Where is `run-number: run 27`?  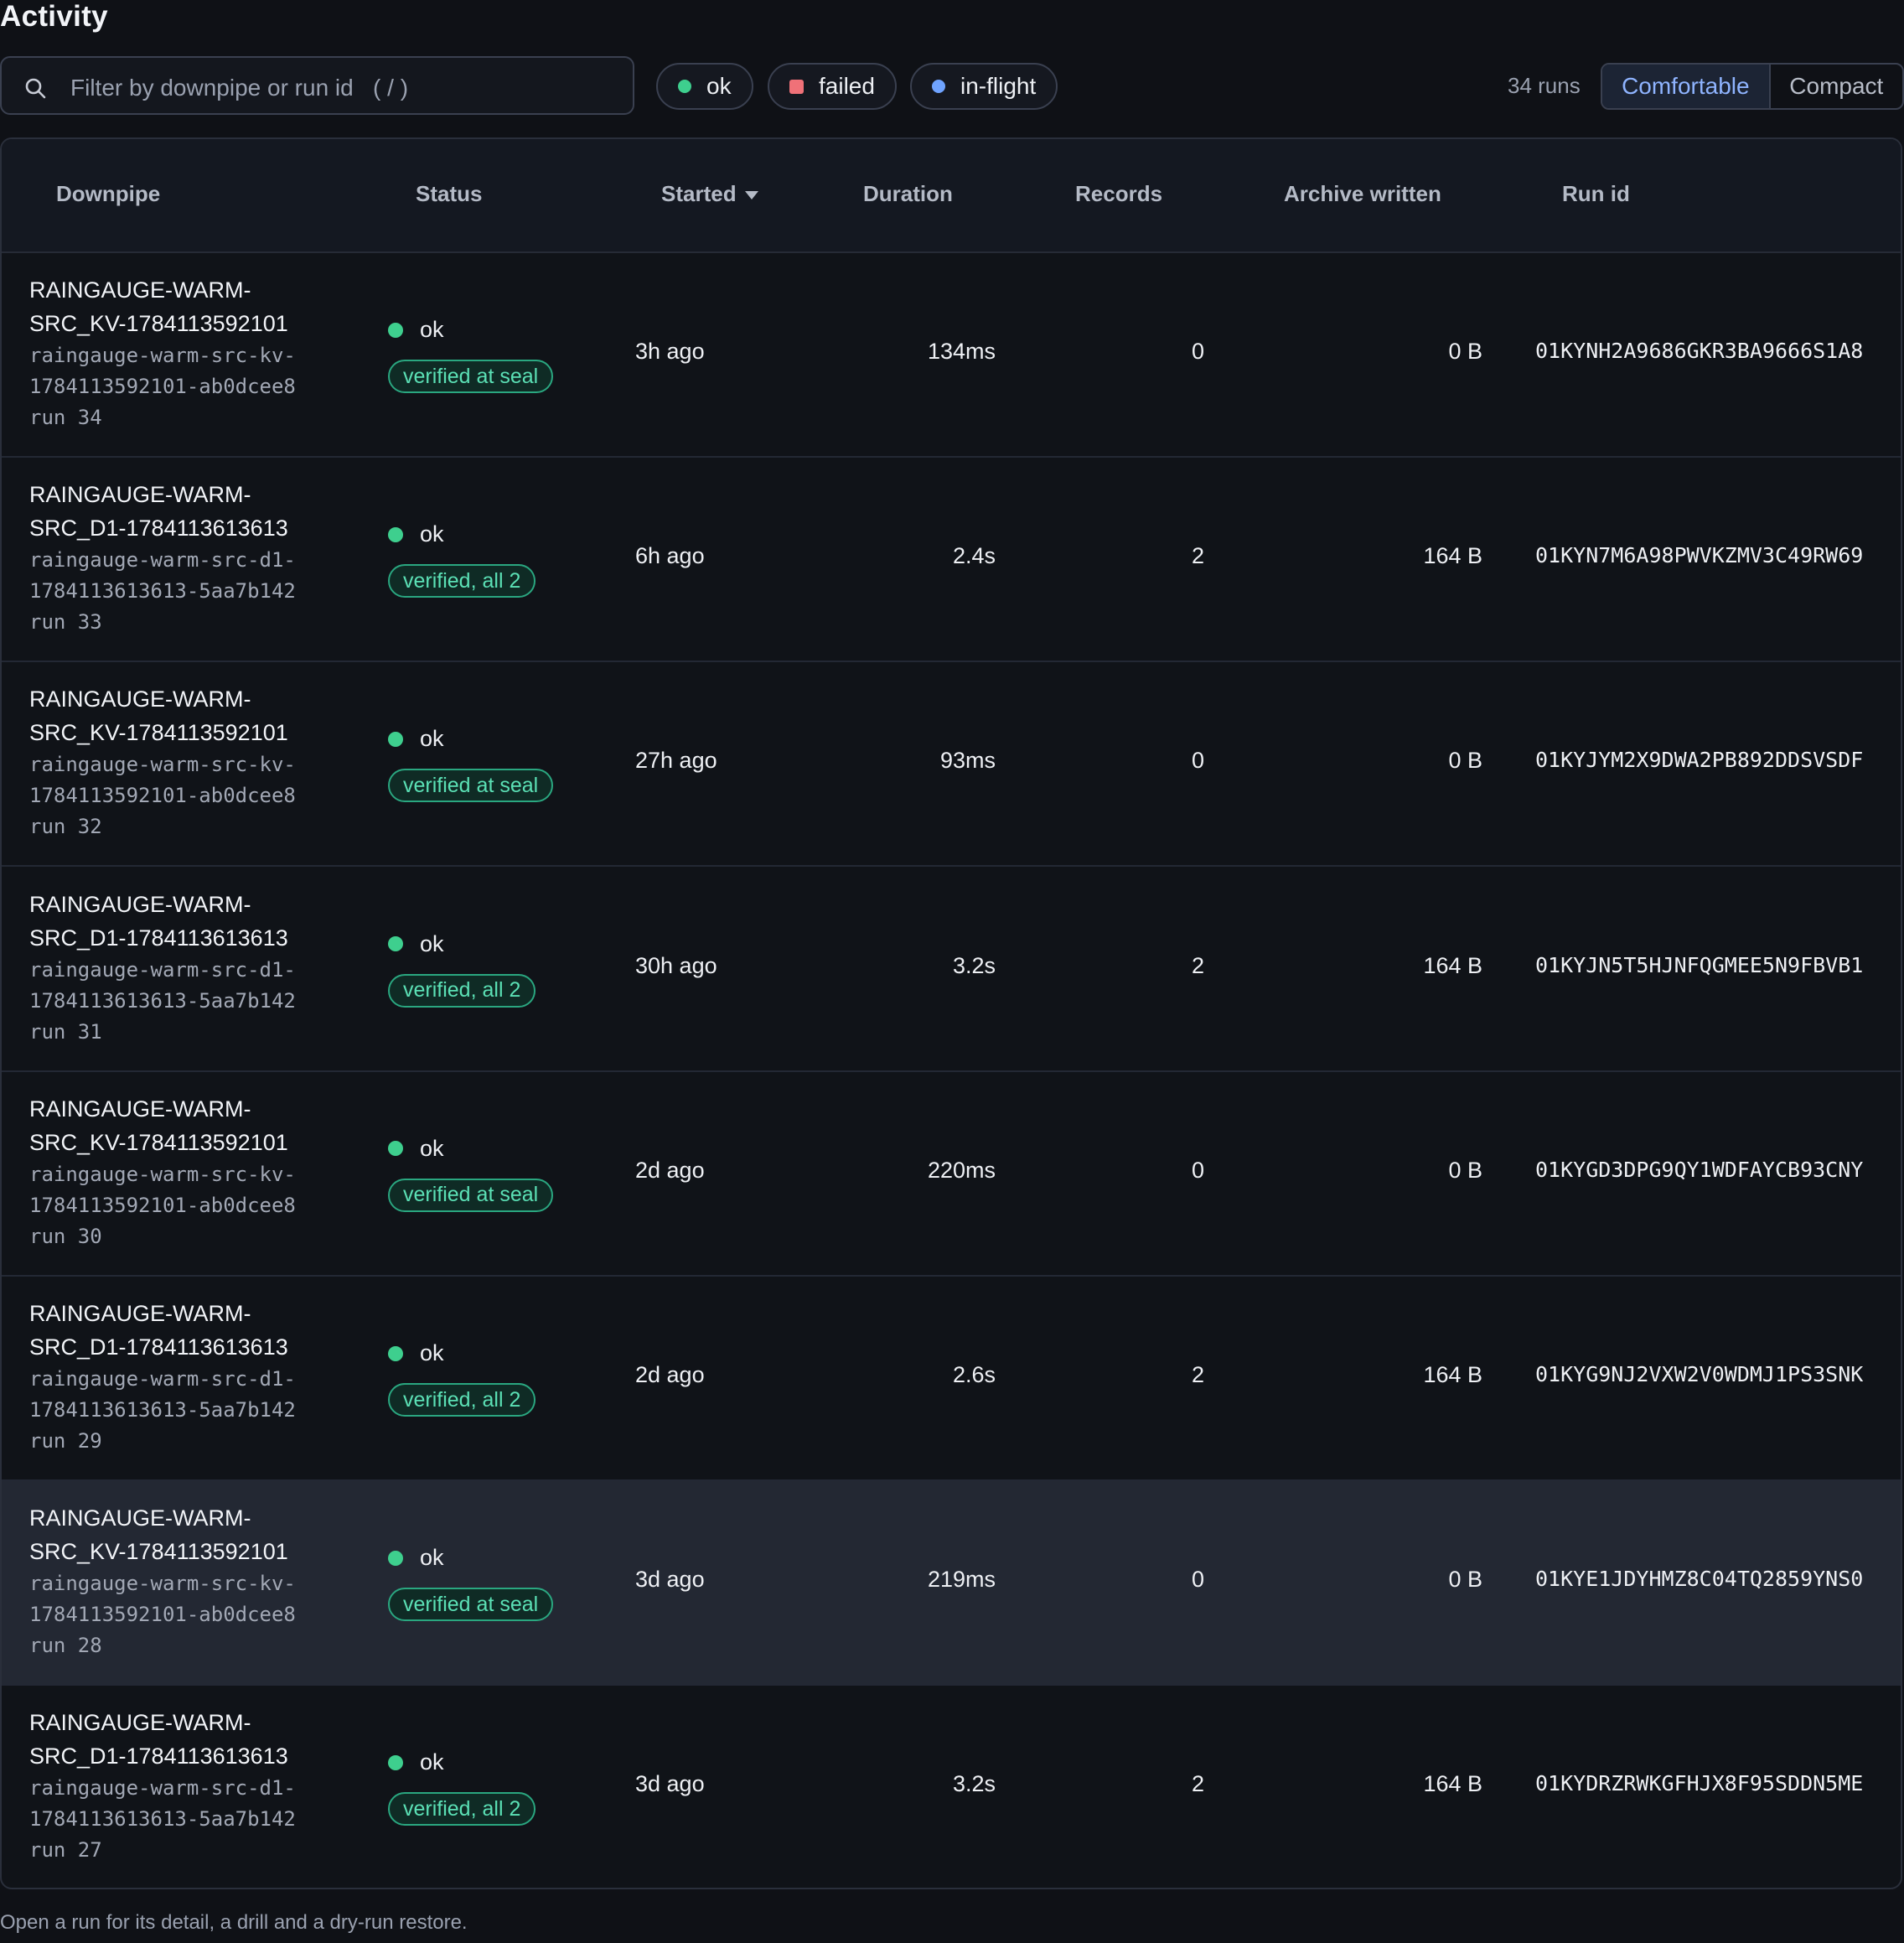
run-number: run 27 is located at coordinates (65, 1851).